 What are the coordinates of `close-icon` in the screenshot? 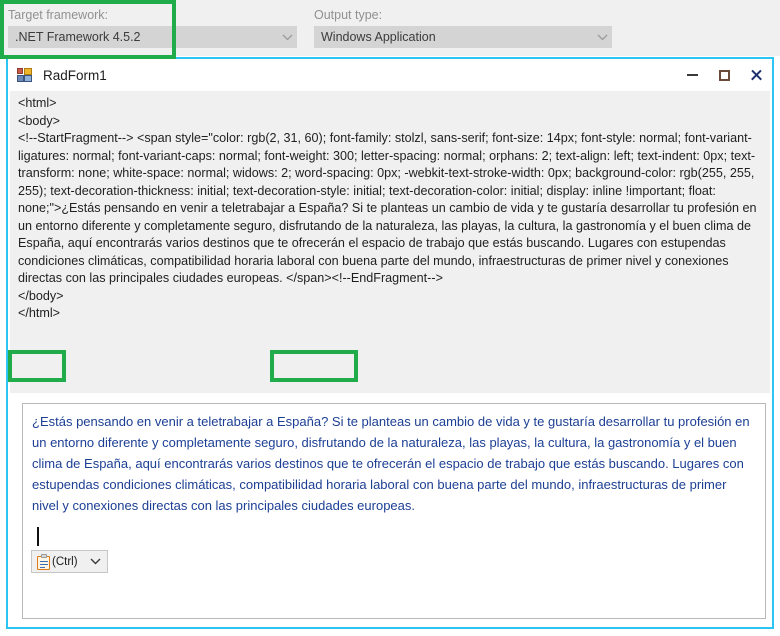 It's located at (756, 75).